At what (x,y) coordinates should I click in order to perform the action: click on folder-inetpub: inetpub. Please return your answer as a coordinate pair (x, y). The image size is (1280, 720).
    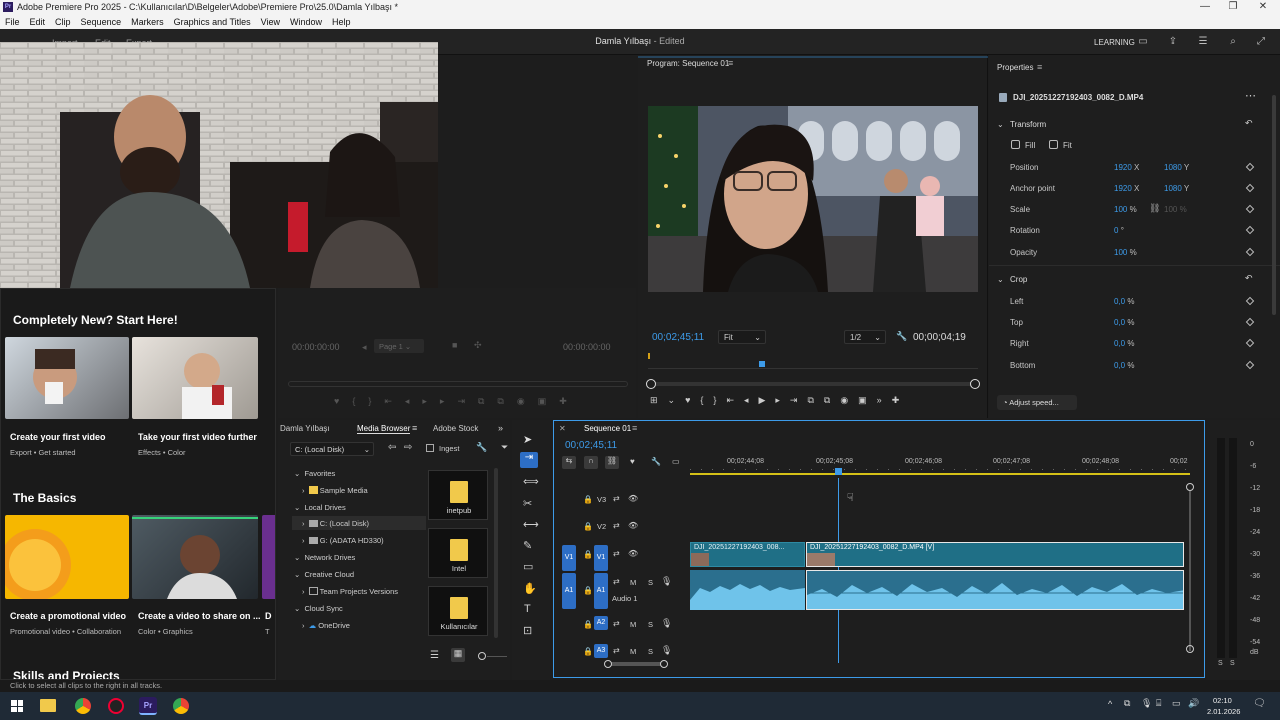
    Looking at the image, I should click on (458, 495).